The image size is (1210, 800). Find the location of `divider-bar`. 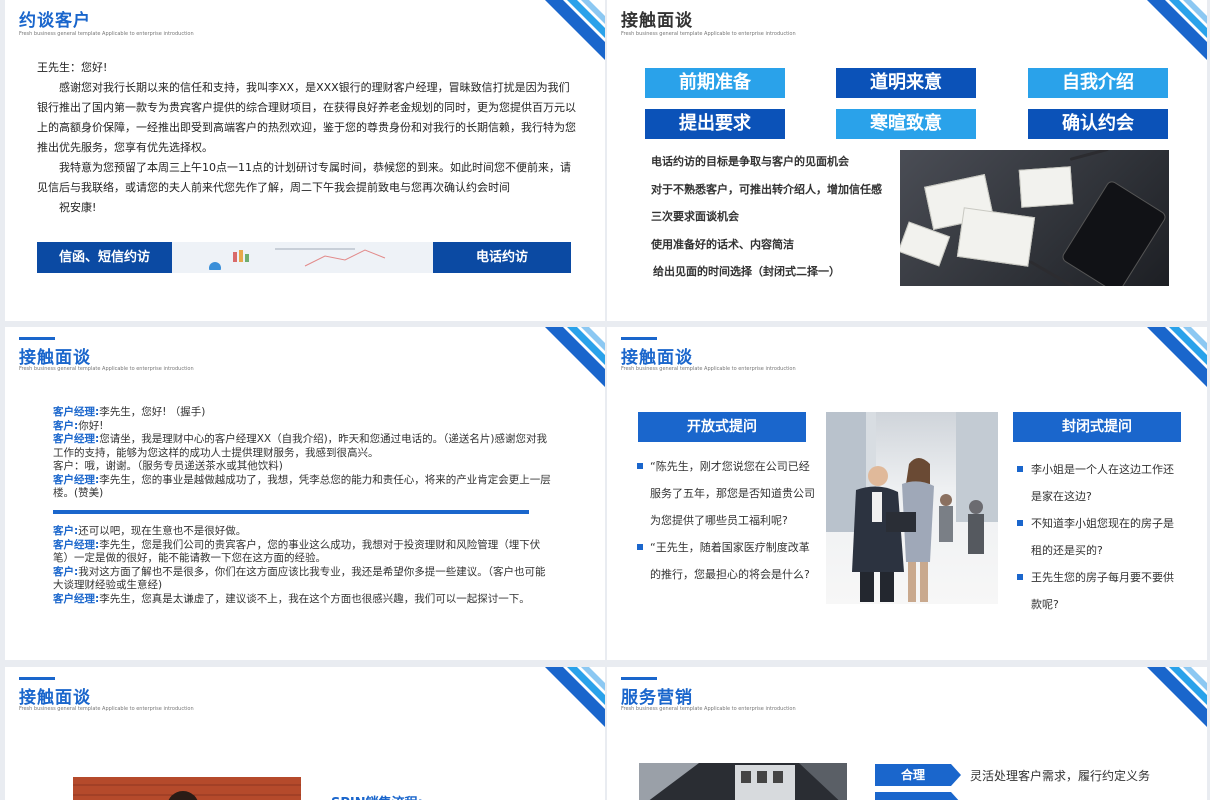

divider-bar is located at coordinates (291, 512).